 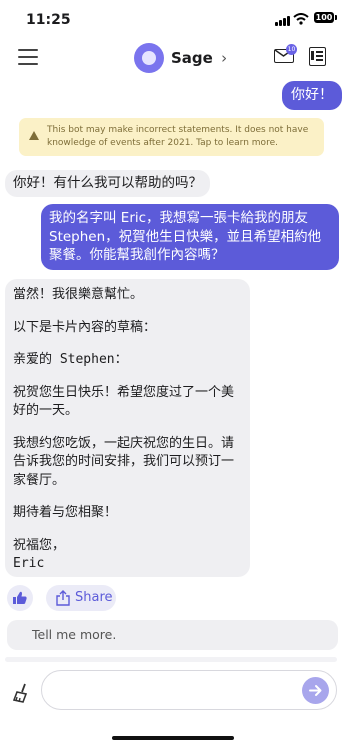 I want to click on message-line: 期待着与您相聚！, so click(x=65, y=512).